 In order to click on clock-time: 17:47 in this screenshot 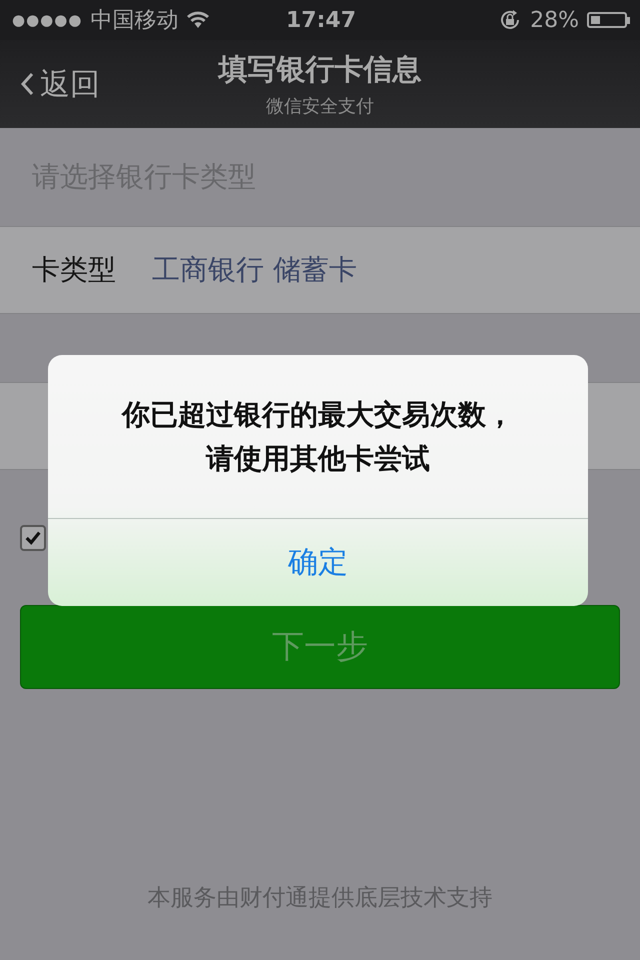, I will do `click(321, 20)`.